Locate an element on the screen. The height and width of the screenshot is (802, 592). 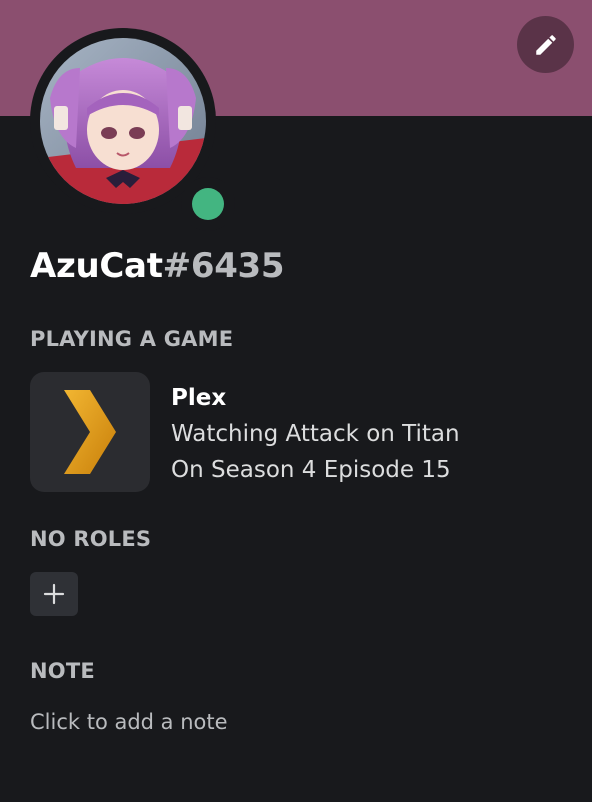
activity-app-icon is located at coordinates (90, 432).